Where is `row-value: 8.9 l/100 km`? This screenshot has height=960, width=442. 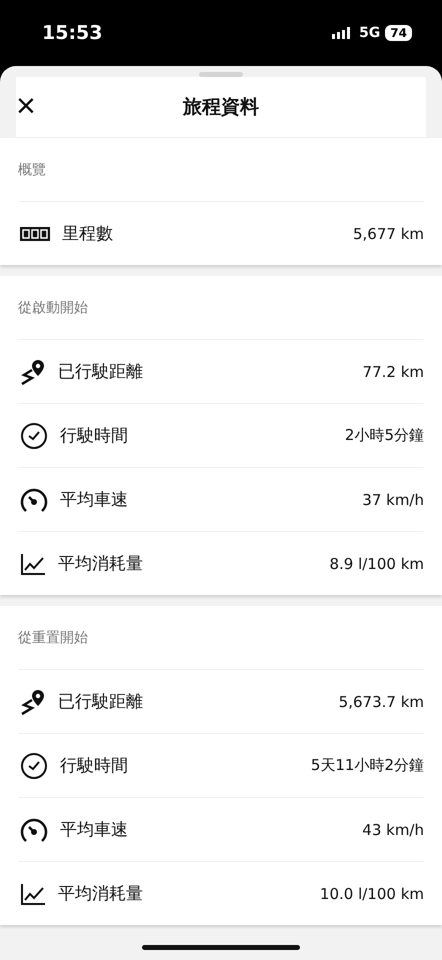 row-value: 8.9 l/100 km is located at coordinates (376, 563).